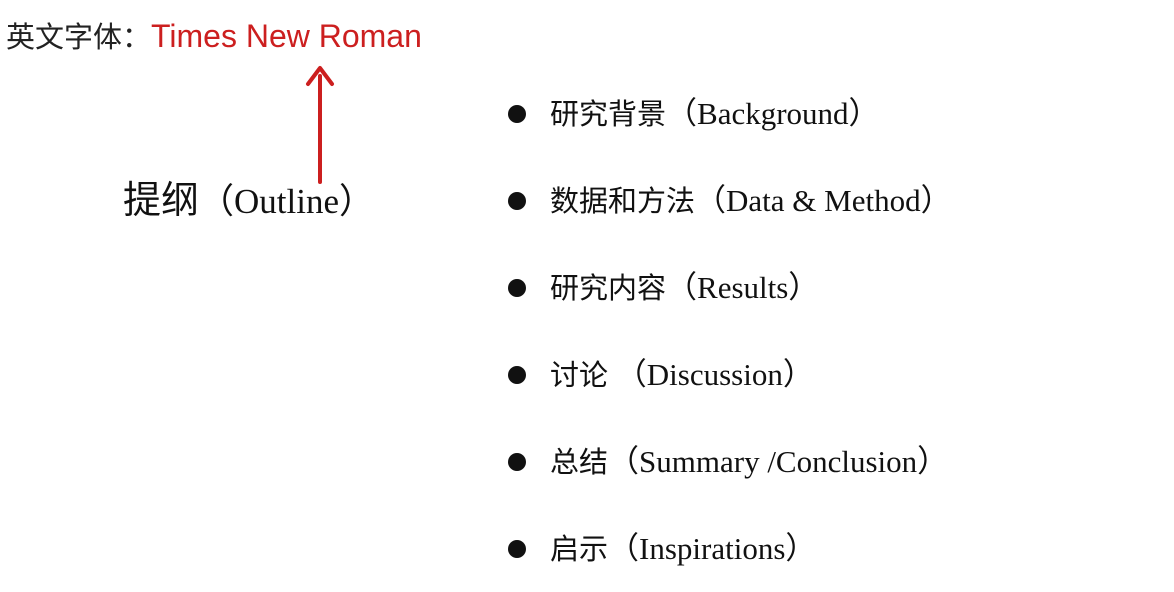 This screenshot has height=592, width=1174. Describe the element at coordinates (773, 113) in the screenshot. I see `list-item-label-en: （Background）` at that location.